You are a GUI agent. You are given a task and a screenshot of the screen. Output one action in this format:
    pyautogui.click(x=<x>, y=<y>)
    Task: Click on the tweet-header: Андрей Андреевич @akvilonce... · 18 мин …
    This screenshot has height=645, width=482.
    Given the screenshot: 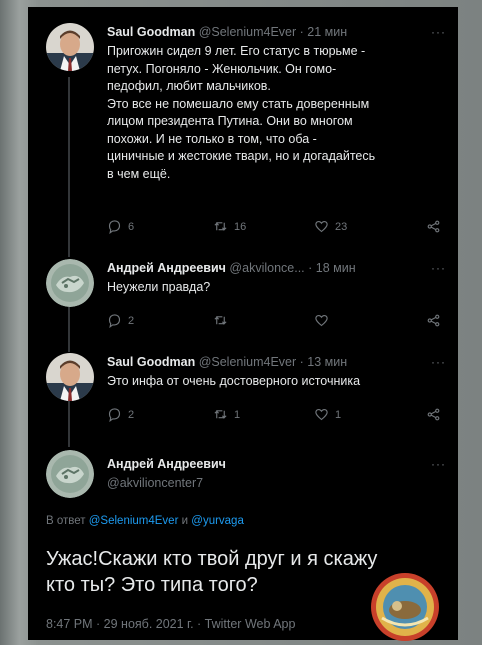 What is the action you would take?
    pyautogui.click(x=276, y=268)
    